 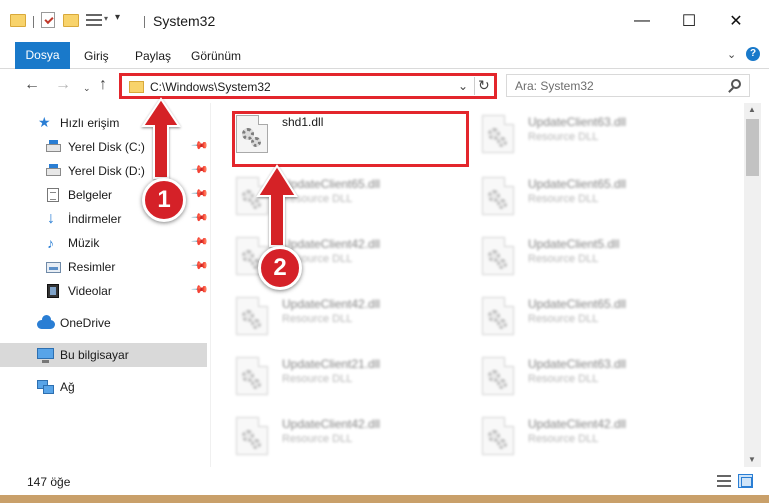 What do you see at coordinates (46, 322) in the screenshot?
I see `onedrive-icon` at bounding box center [46, 322].